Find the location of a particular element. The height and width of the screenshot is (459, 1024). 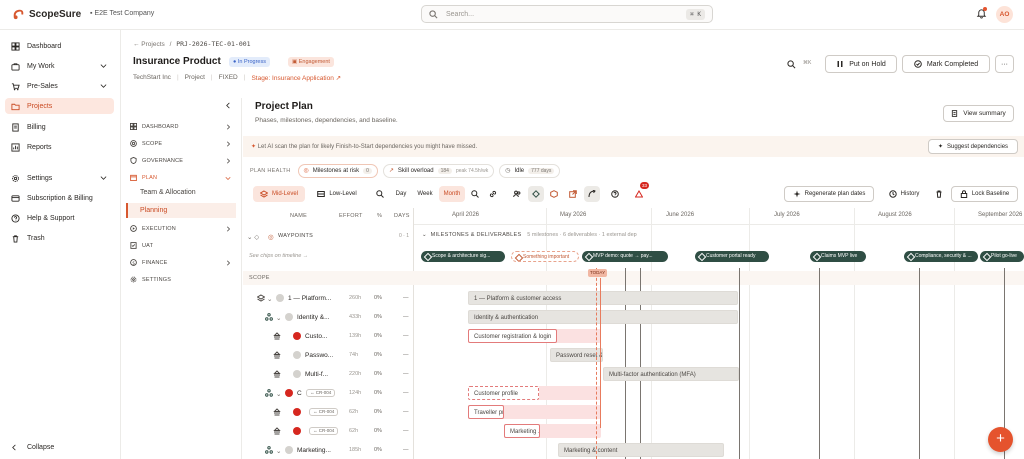

document-icon is located at coordinates (955, 113).